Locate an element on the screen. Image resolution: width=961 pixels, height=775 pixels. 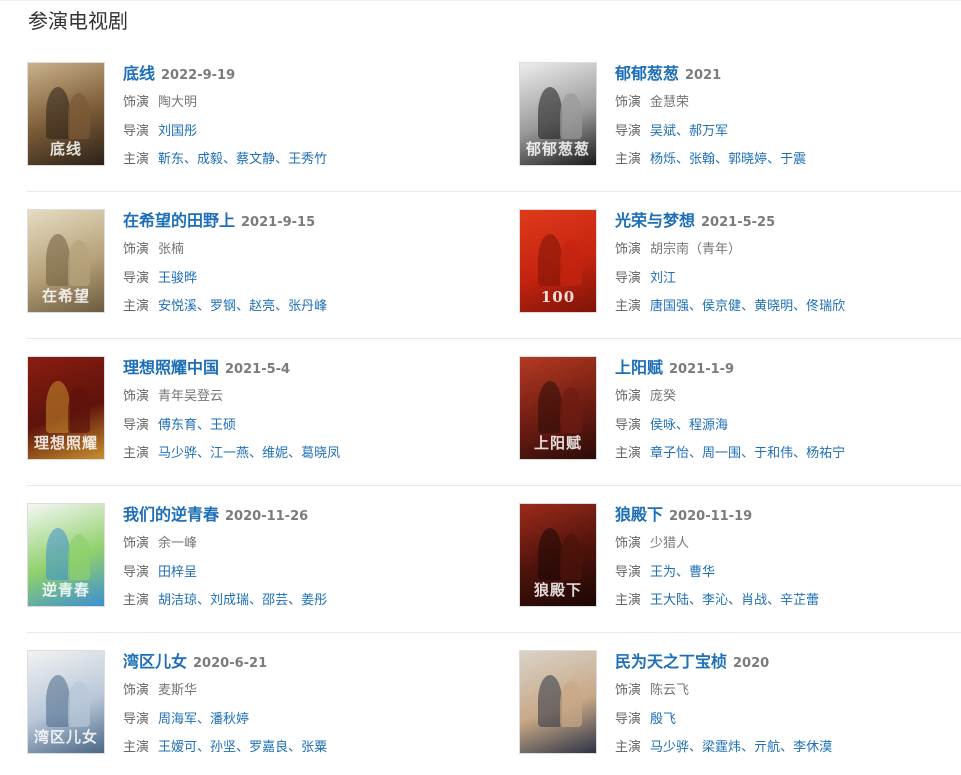
director-link: 周海军 is located at coordinates (177, 719).